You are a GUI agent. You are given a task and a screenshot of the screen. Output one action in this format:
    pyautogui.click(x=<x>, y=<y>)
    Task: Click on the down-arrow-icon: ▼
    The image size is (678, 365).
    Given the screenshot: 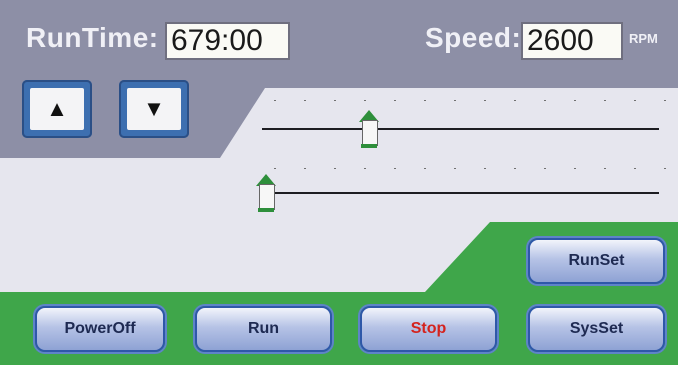 What is the action you would take?
    pyautogui.click(x=154, y=109)
    